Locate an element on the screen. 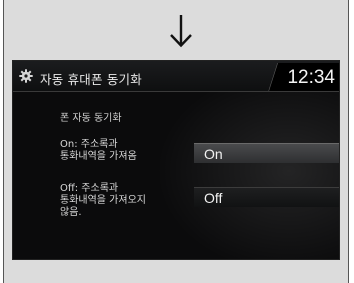 This screenshot has height=283, width=354. screen-title: 자동 휴대폰 동기화 is located at coordinates (91, 79).